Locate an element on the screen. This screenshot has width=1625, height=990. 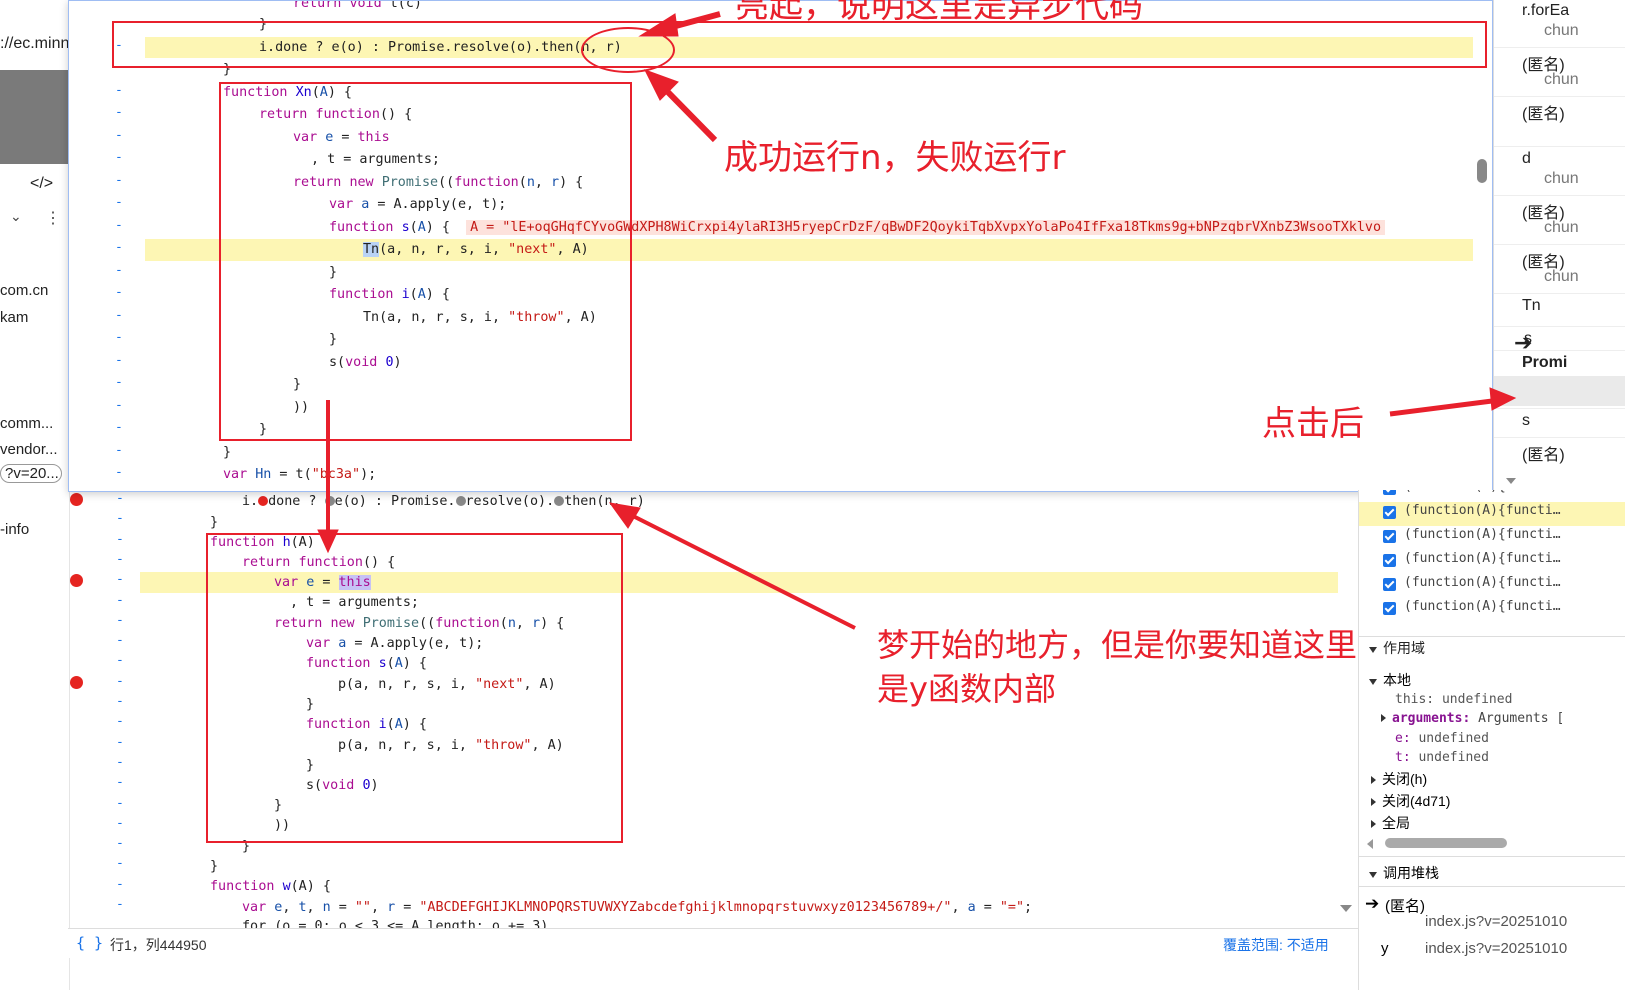
annotation-after-click: 点击后 is located at coordinates (1313, 424).